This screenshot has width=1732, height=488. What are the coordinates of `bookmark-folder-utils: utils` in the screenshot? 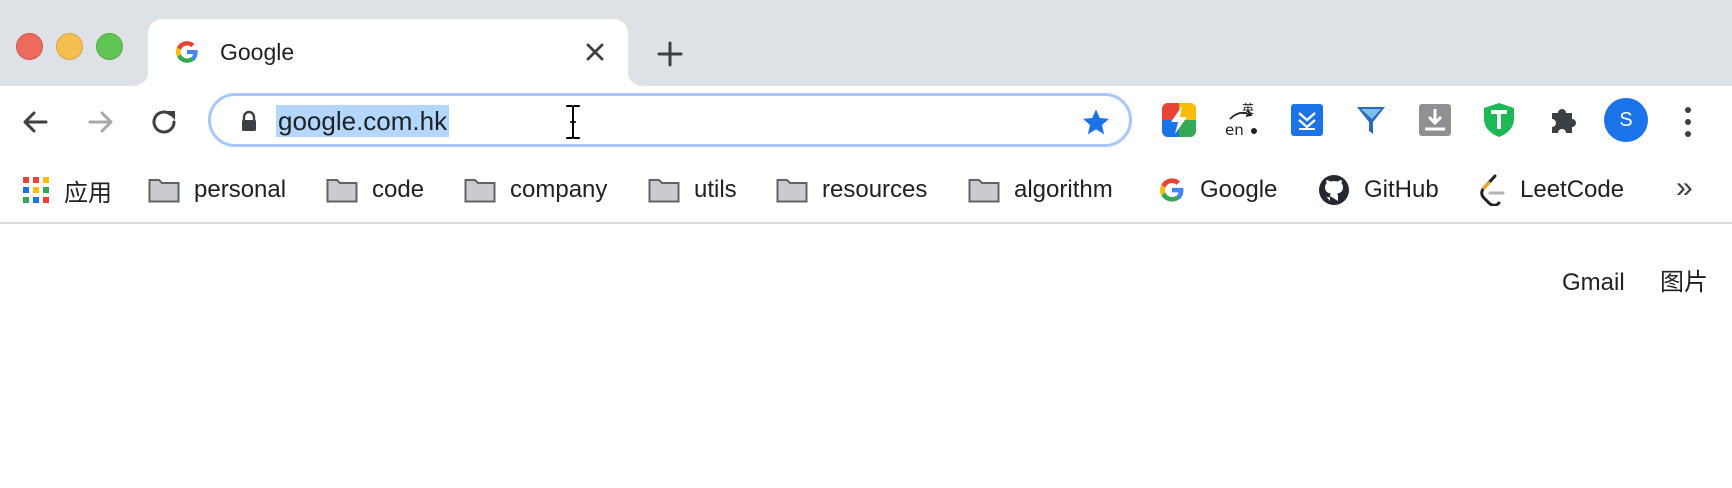 It's located at (692, 190).